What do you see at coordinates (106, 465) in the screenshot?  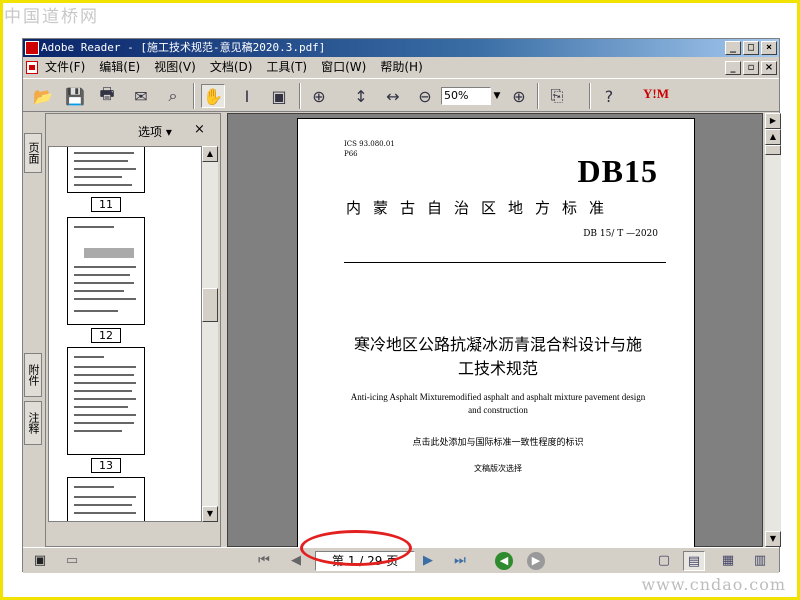 I see `thumbnail-label: 13` at bounding box center [106, 465].